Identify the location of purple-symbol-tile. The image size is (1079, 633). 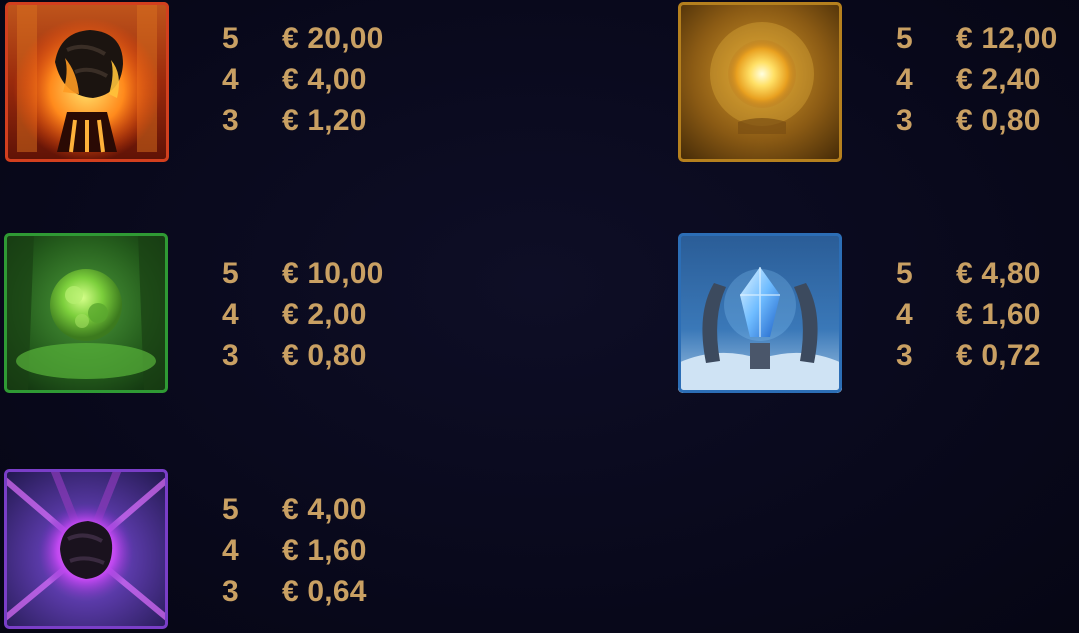
(86, 549).